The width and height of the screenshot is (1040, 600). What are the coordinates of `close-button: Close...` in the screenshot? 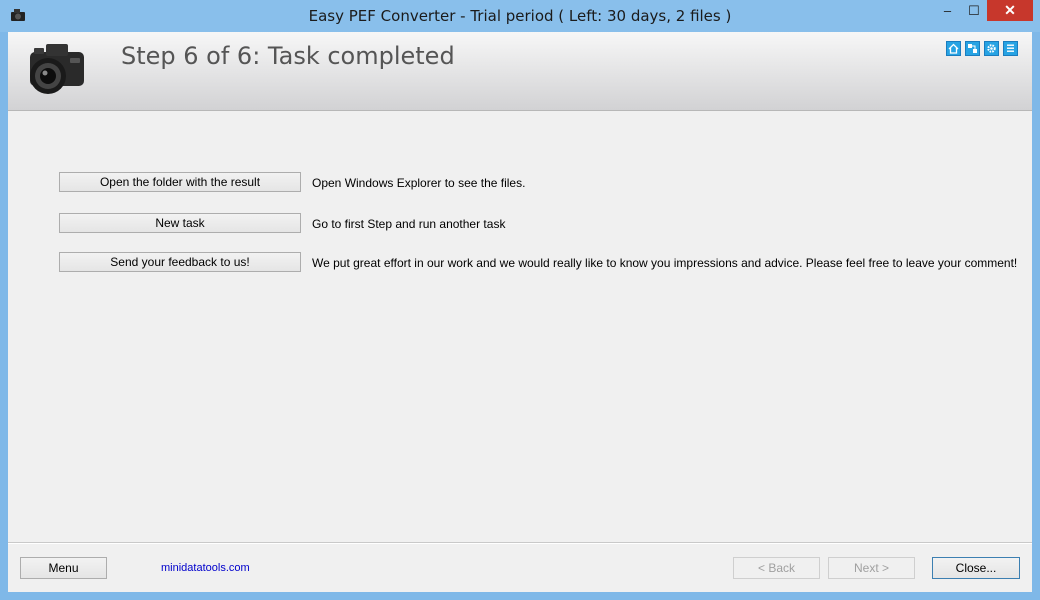 It's located at (976, 568).